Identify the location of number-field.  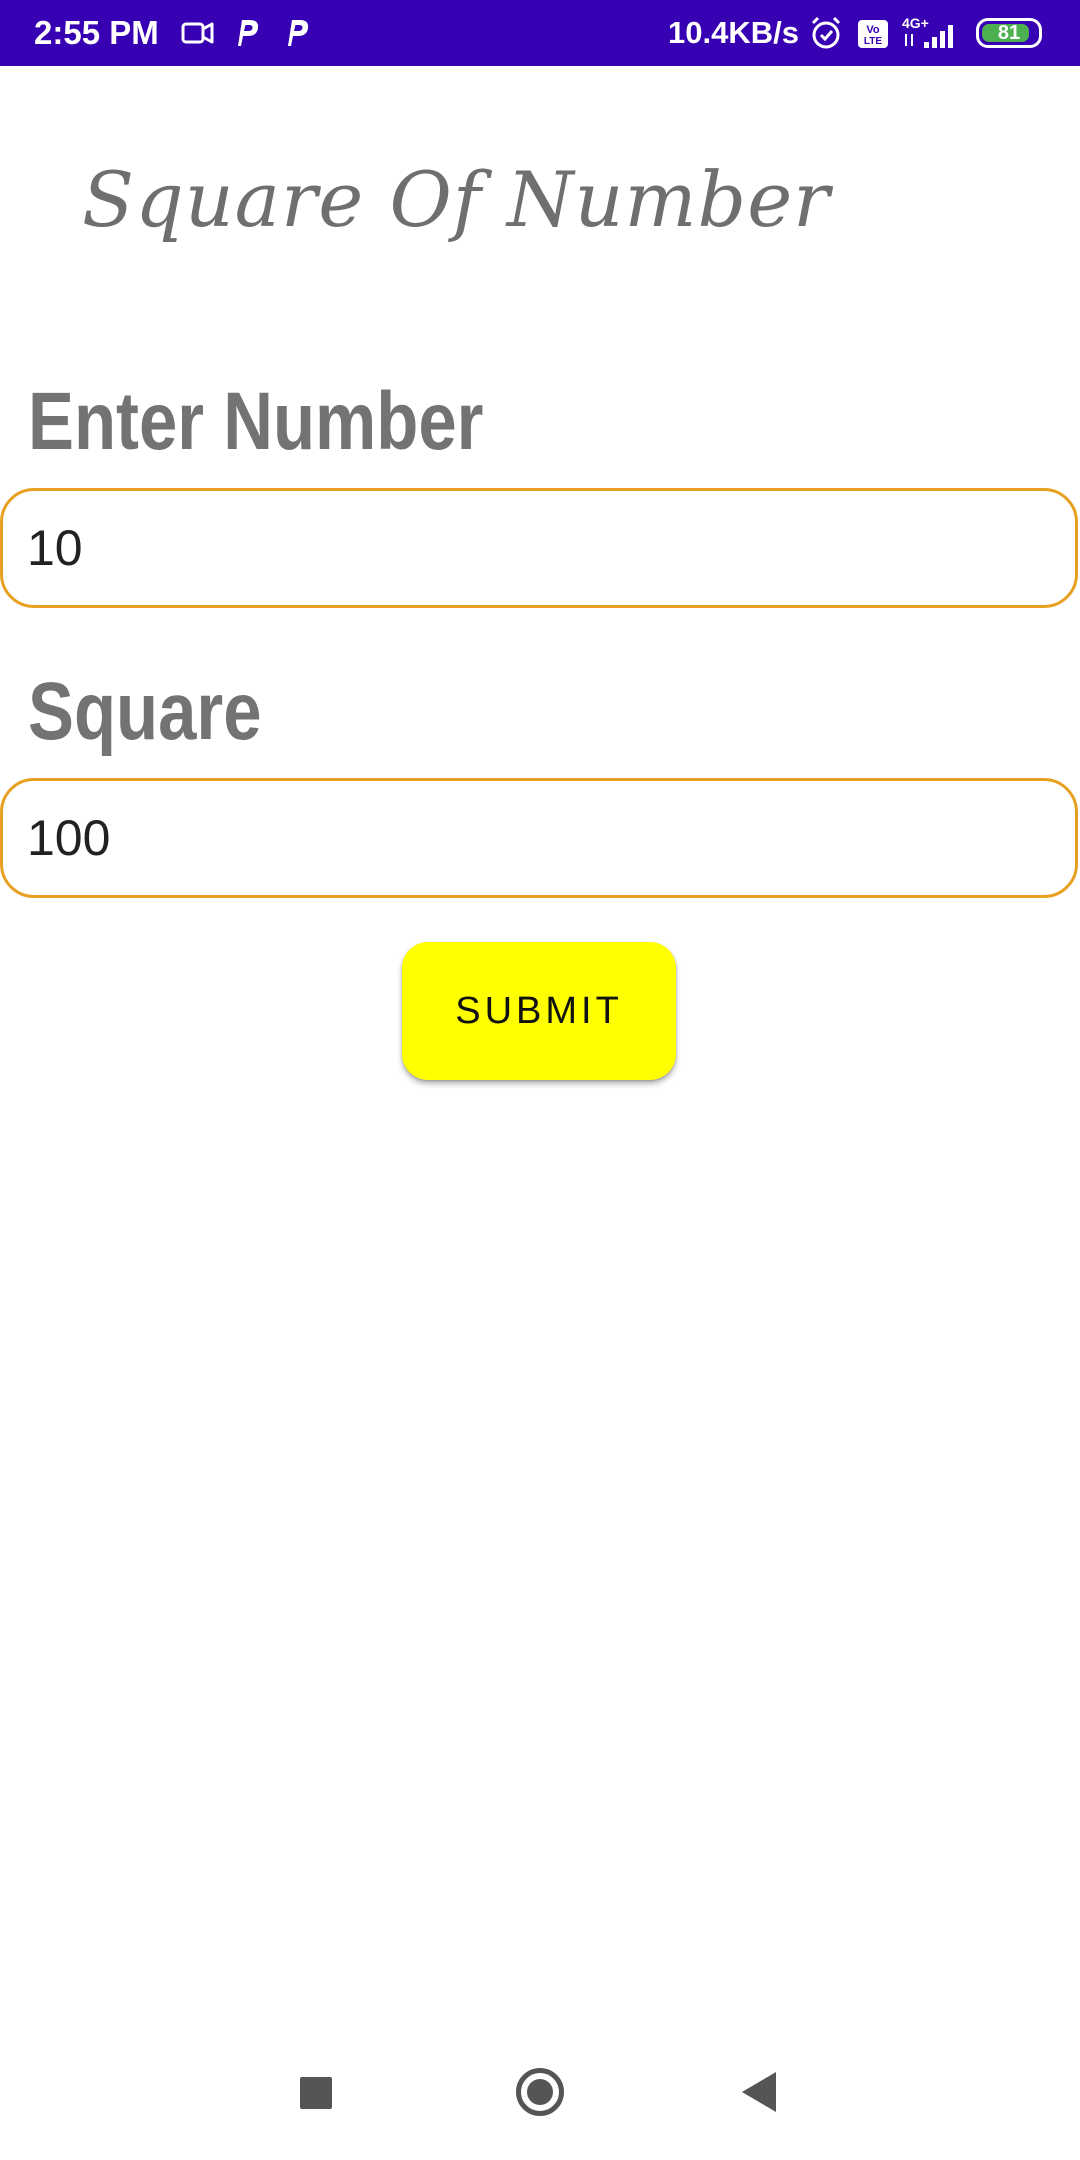
(539, 548).